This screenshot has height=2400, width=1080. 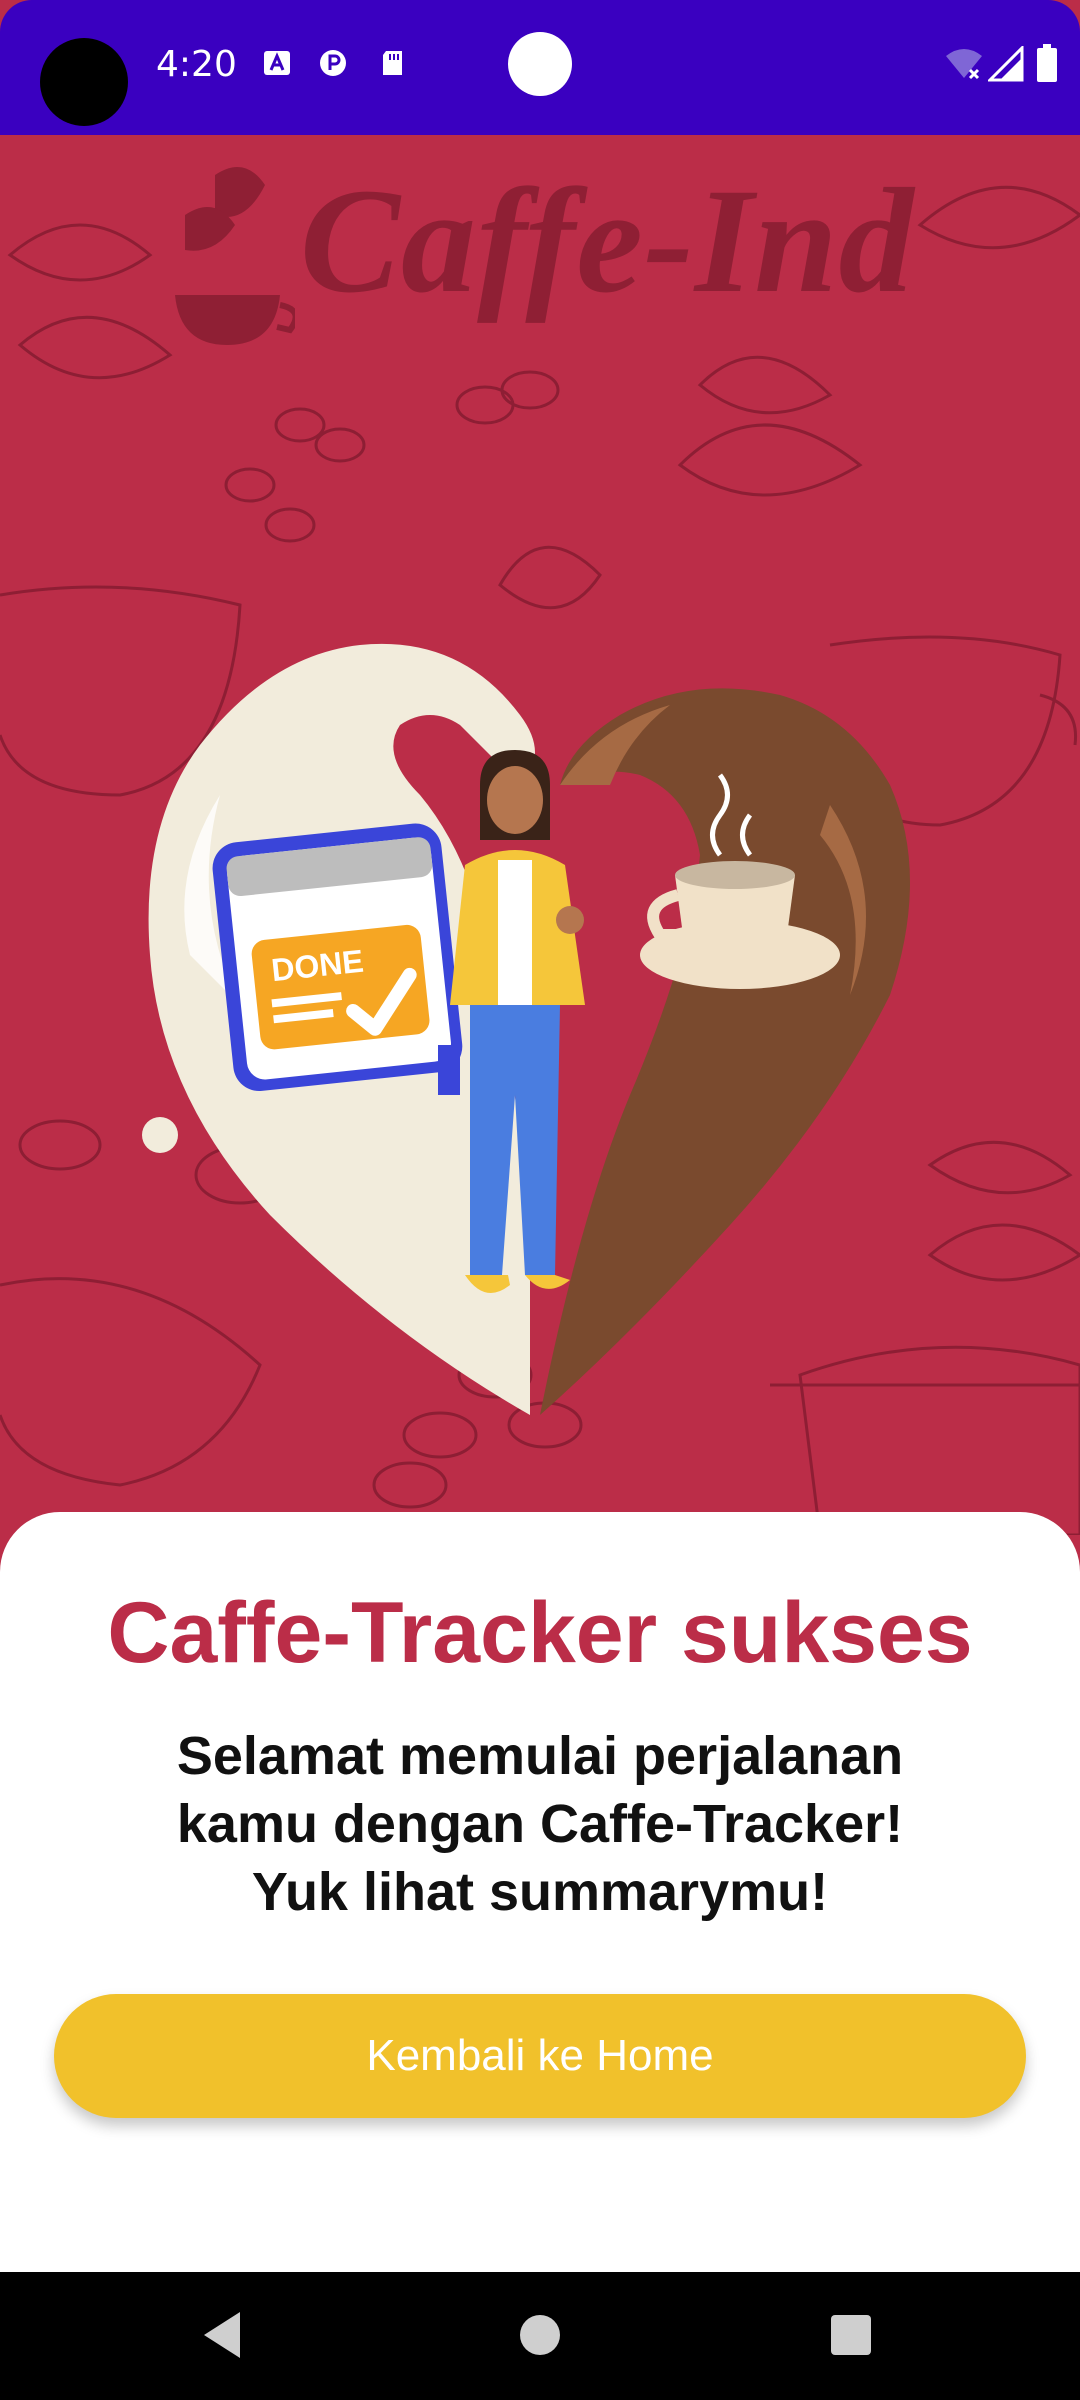 I want to click on status-time: 4:20, so click(x=196, y=64).